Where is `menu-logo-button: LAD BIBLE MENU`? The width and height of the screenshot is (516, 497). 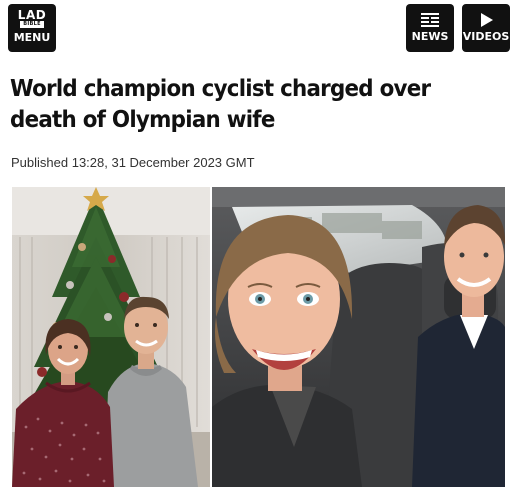 menu-logo-button: LAD BIBLE MENU is located at coordinates (32, 28).